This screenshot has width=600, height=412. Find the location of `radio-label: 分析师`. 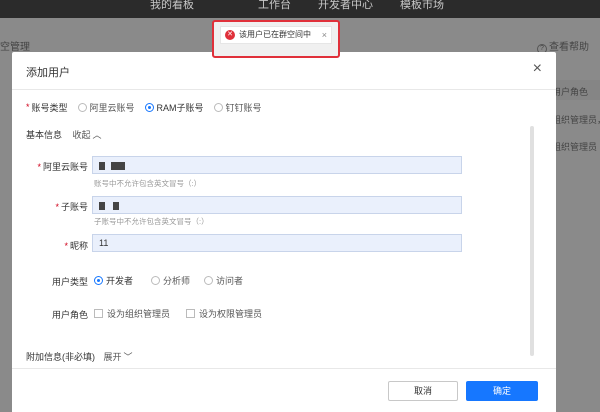

radio-label: 分析师 is located at coordinates (177, 281).